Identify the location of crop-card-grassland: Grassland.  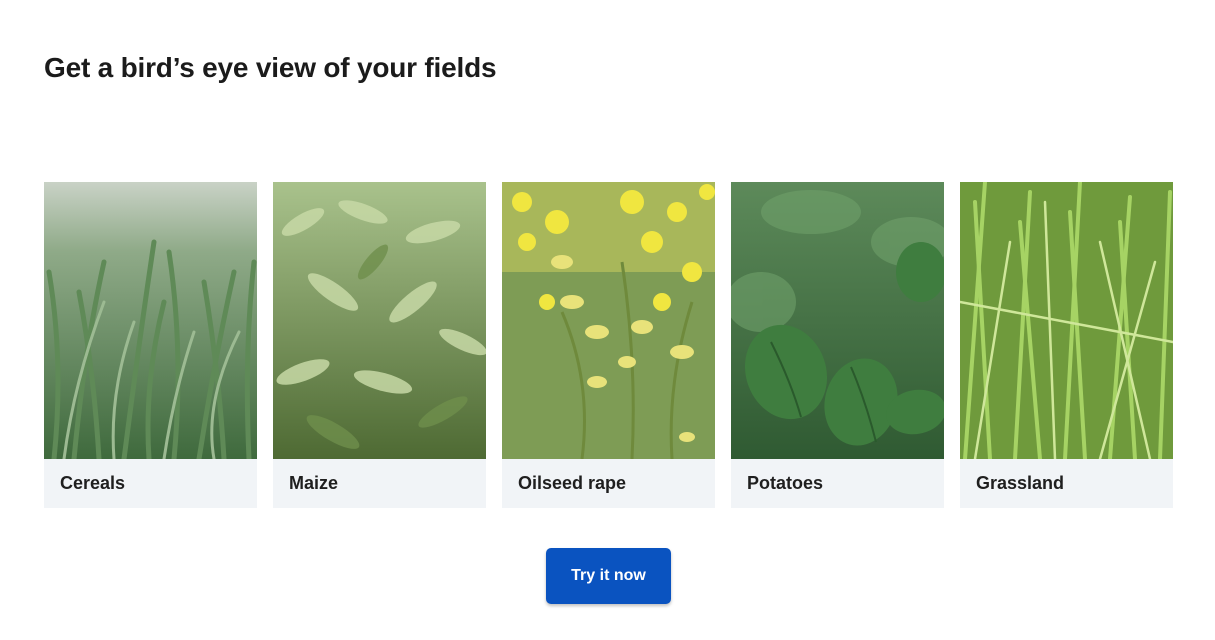
(1066, 345).